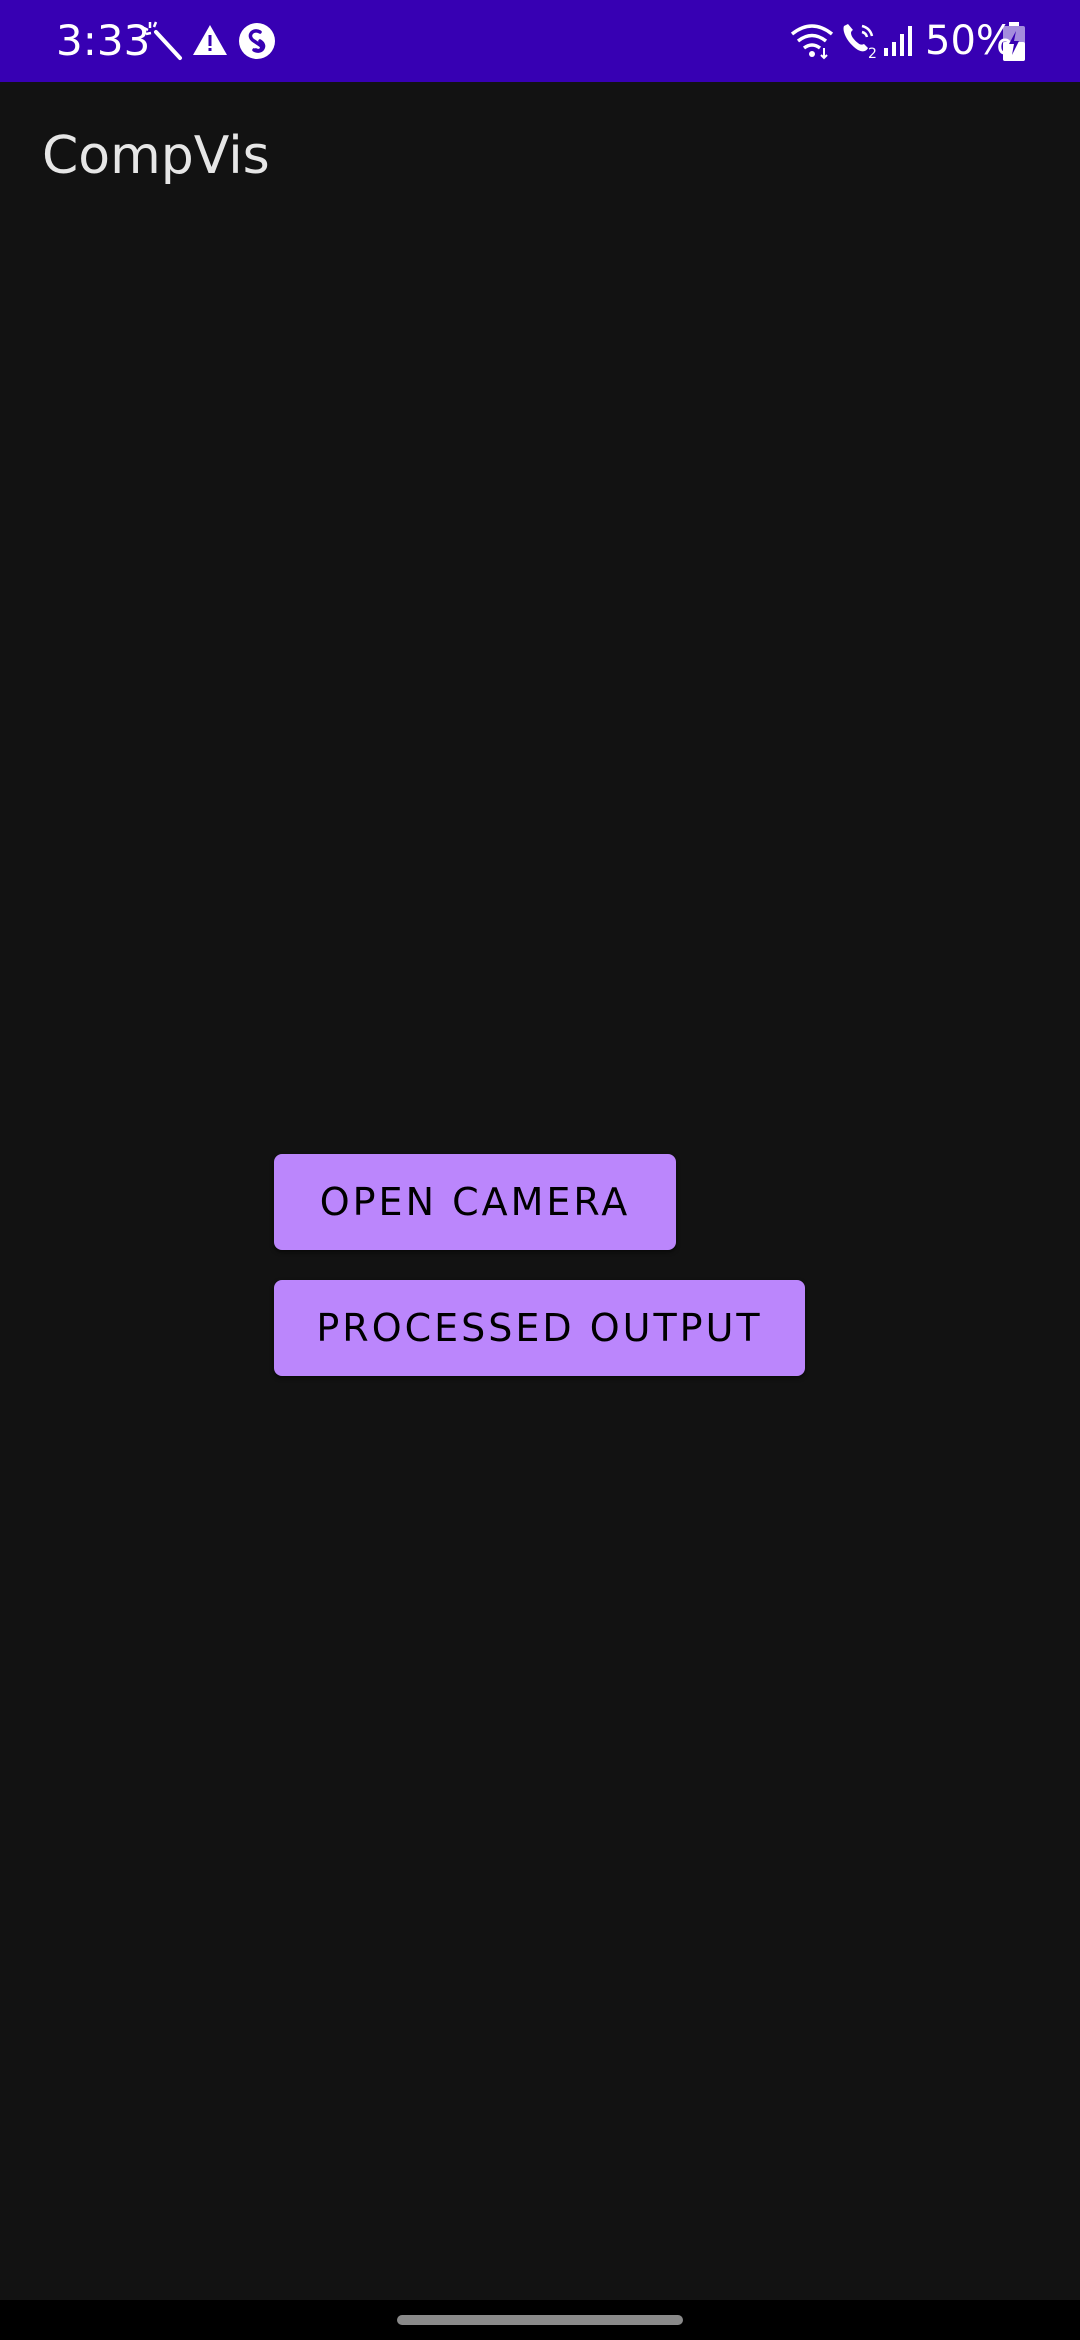 The image size is (1080, 2340). What do you see at coordinates (156, 156) in the screenshot?
I see `app-title: CompVis` at bounding box center [156, 156].